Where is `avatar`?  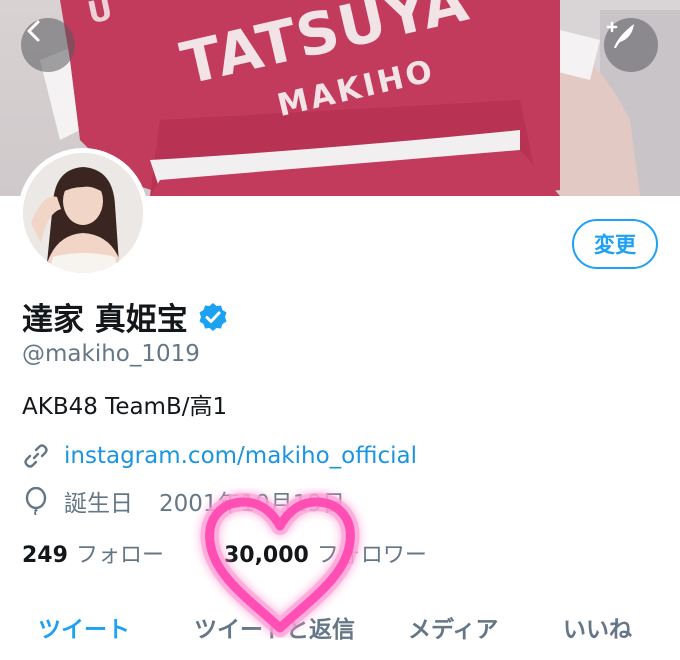
avatar is located at coordinates (83, 213).